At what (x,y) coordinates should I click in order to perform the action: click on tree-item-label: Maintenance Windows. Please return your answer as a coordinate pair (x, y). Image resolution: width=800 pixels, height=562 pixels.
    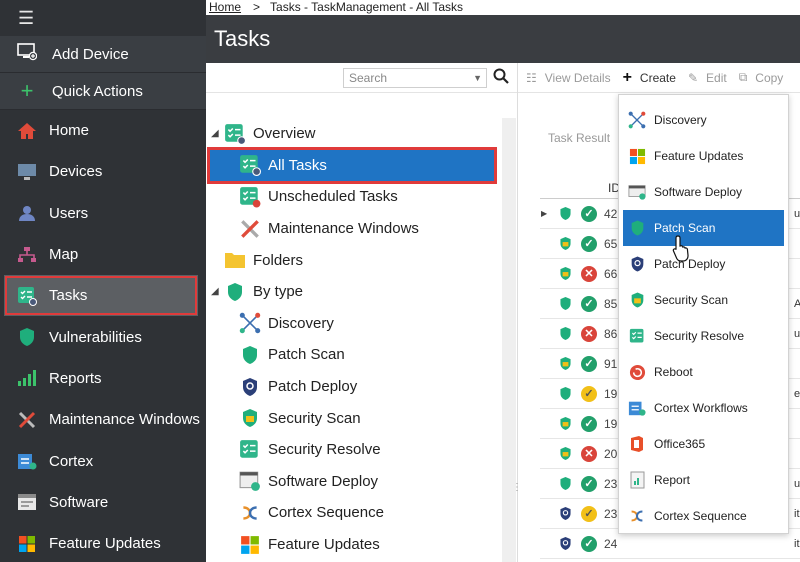
    Looking at the image, I should click on (343, 229).